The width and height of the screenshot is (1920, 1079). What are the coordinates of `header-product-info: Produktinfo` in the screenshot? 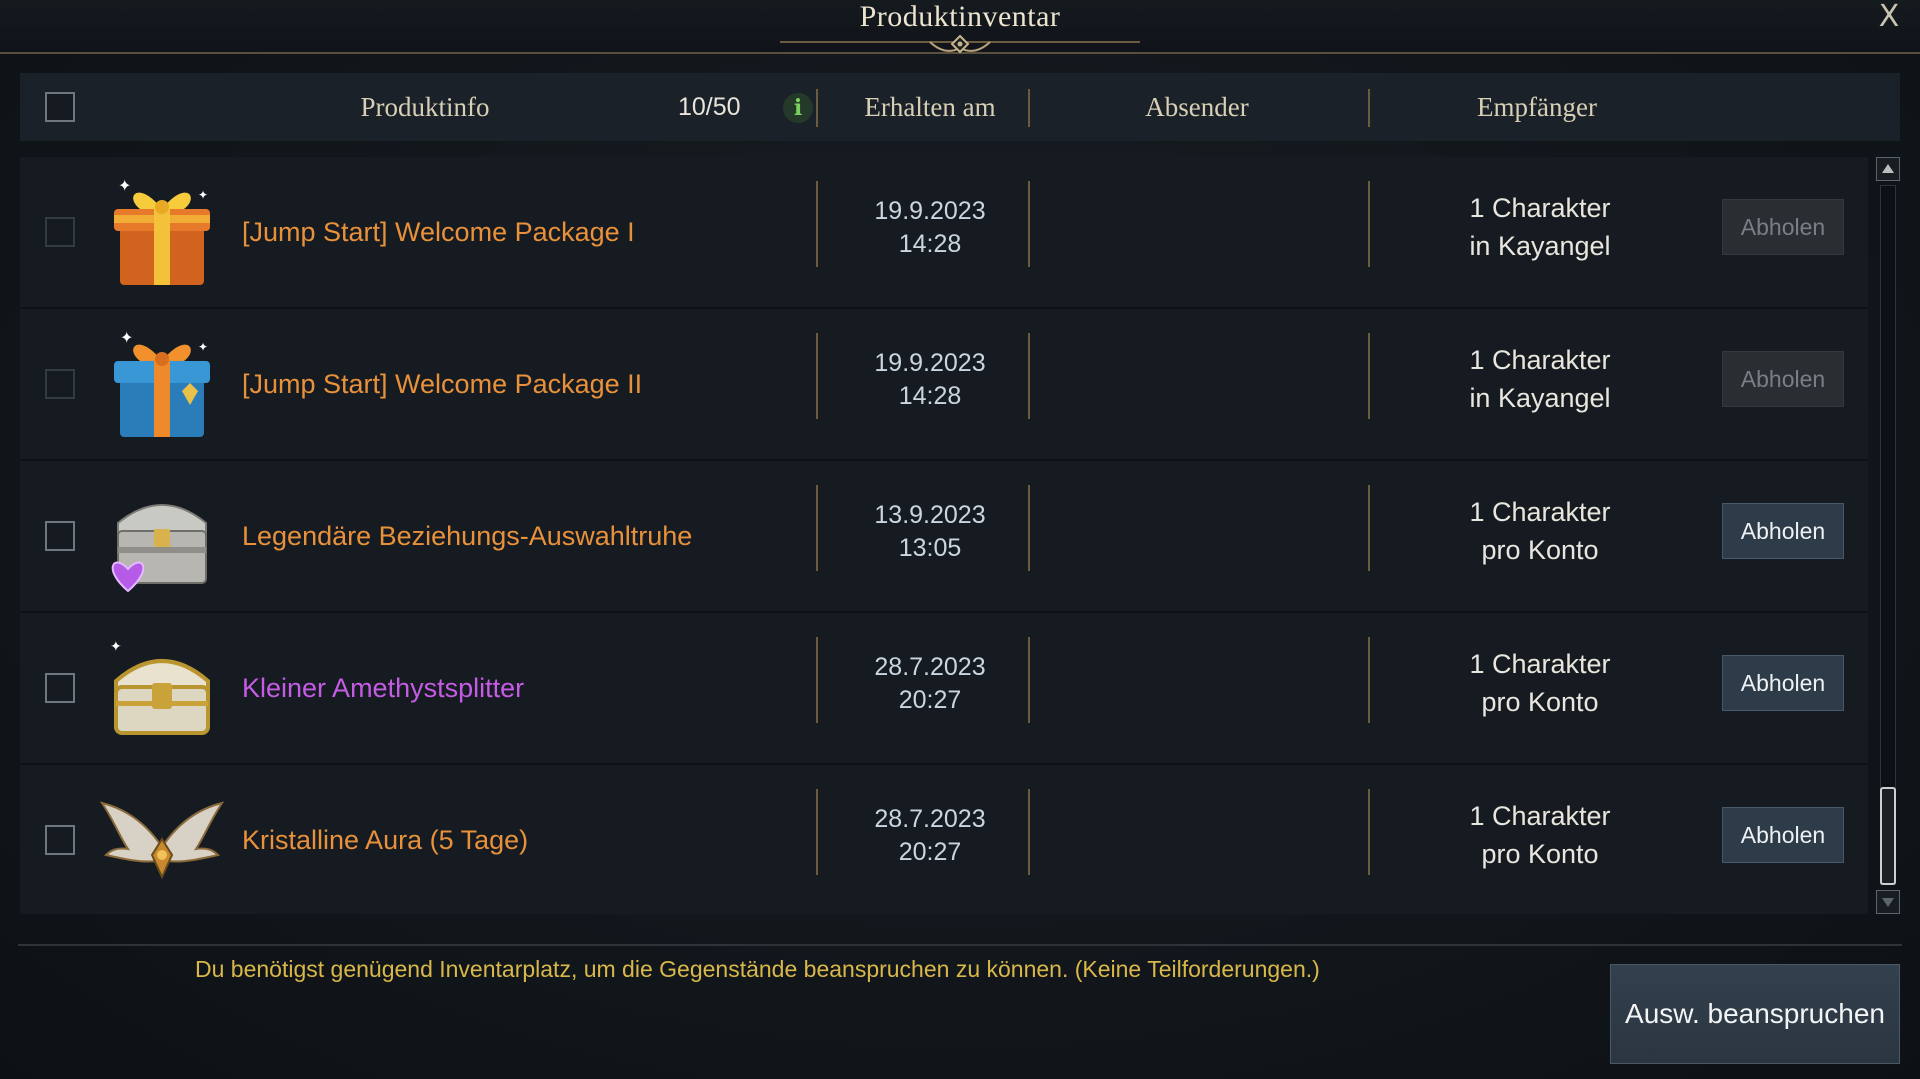 It's located at (425, 107).